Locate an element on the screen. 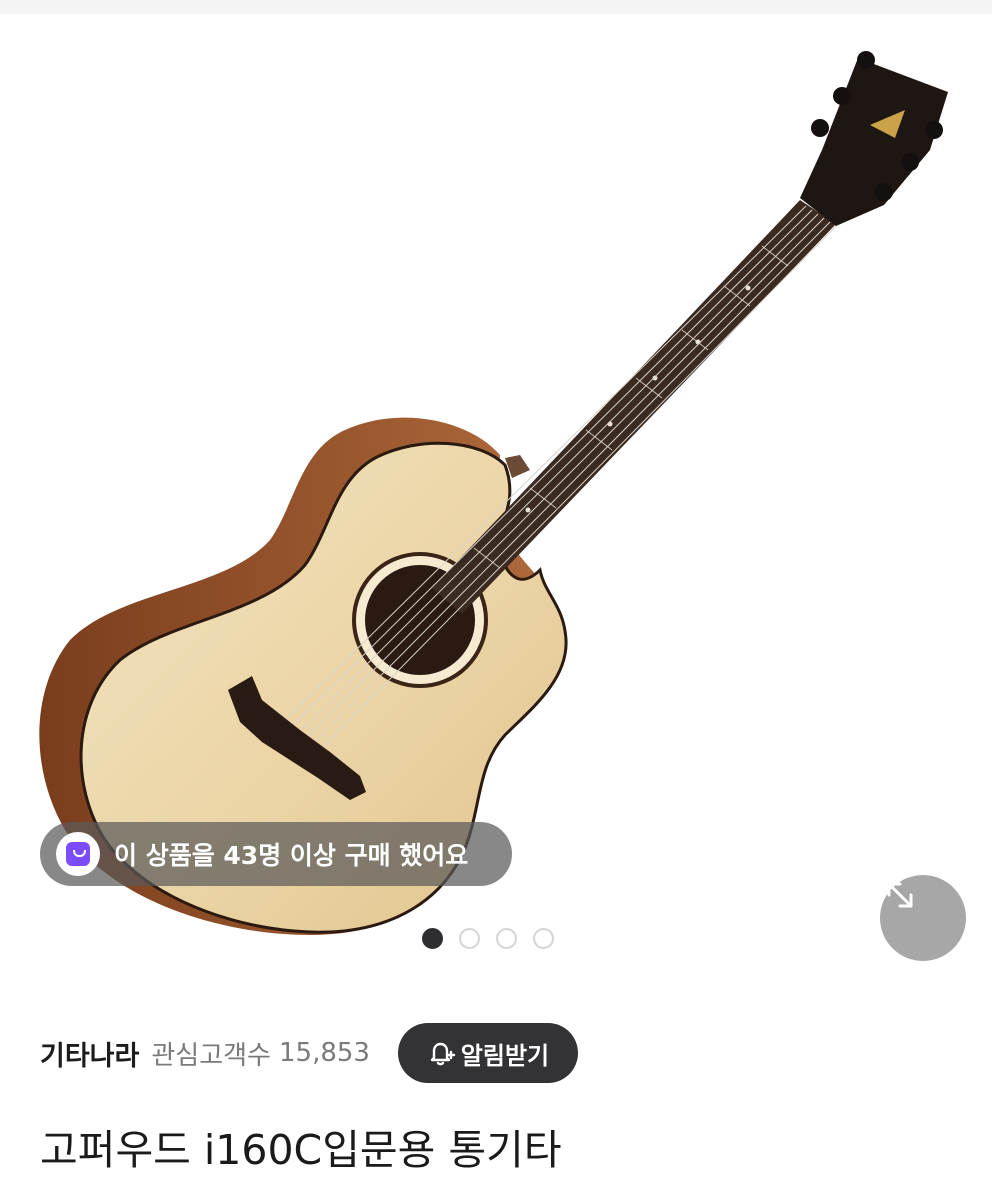  guitar-headstock is located at coordinates (874, 138).